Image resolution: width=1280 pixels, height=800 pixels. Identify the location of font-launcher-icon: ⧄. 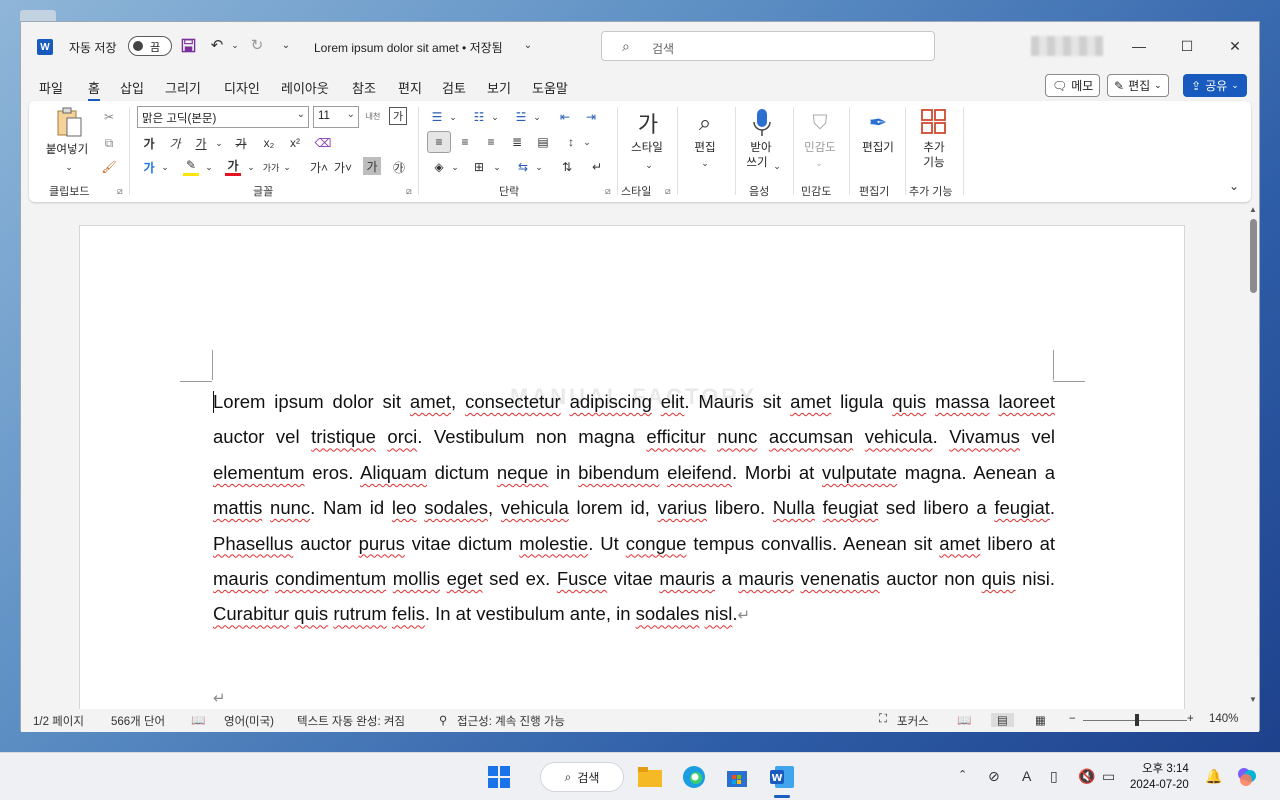
(409, 191).